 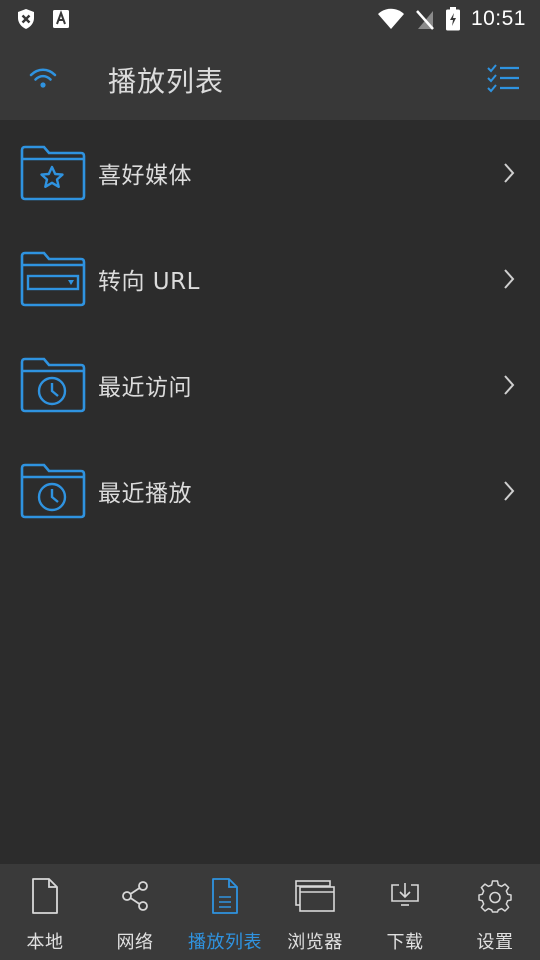 I want to click on nav-label: 本地, so click(x=45, y=942).